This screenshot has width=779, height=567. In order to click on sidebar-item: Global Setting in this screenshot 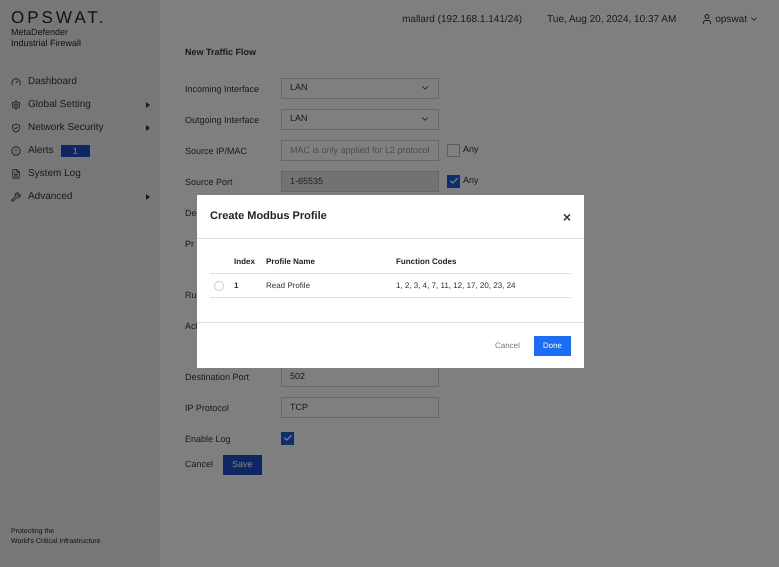, I will do `click(80, 104)`.